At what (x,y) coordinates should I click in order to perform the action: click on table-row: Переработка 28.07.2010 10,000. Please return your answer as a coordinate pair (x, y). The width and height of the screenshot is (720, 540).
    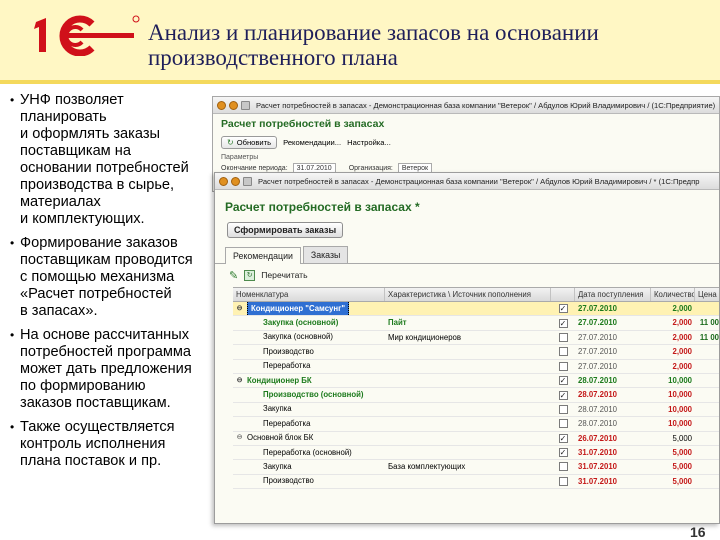
    Looking at the image, I should click on (476, 424).